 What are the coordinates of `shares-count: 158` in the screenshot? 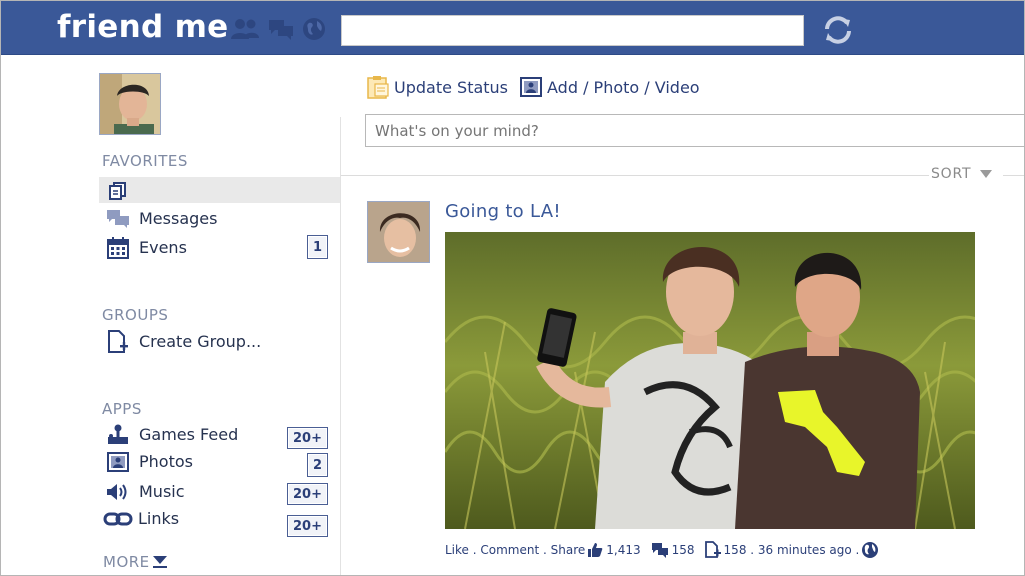 It's located at (735, 550).